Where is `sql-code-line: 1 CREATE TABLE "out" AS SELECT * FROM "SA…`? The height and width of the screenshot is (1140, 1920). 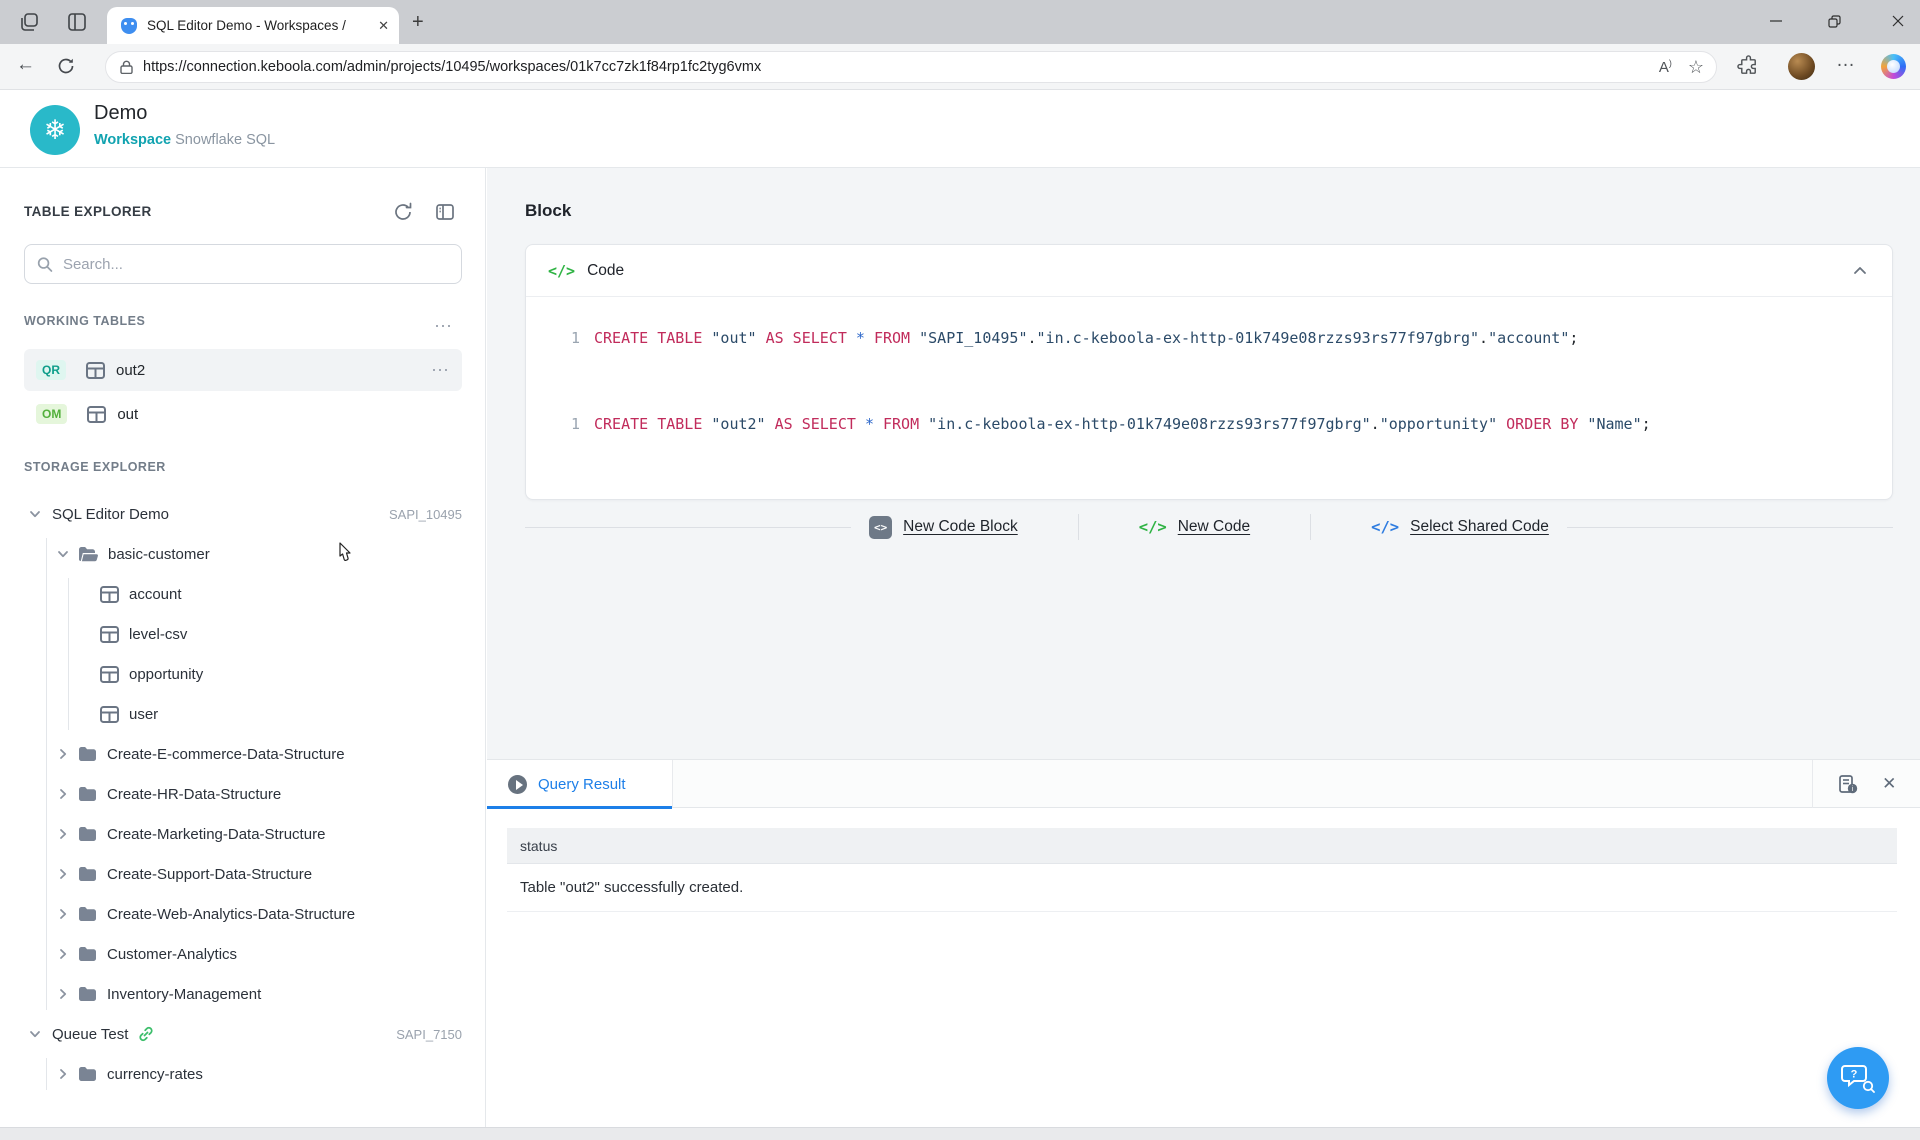
sql-code-line: 1 CREATE TABLE "out" AS SELECT * FROM "SA… is located at coordinates (1209, 341).